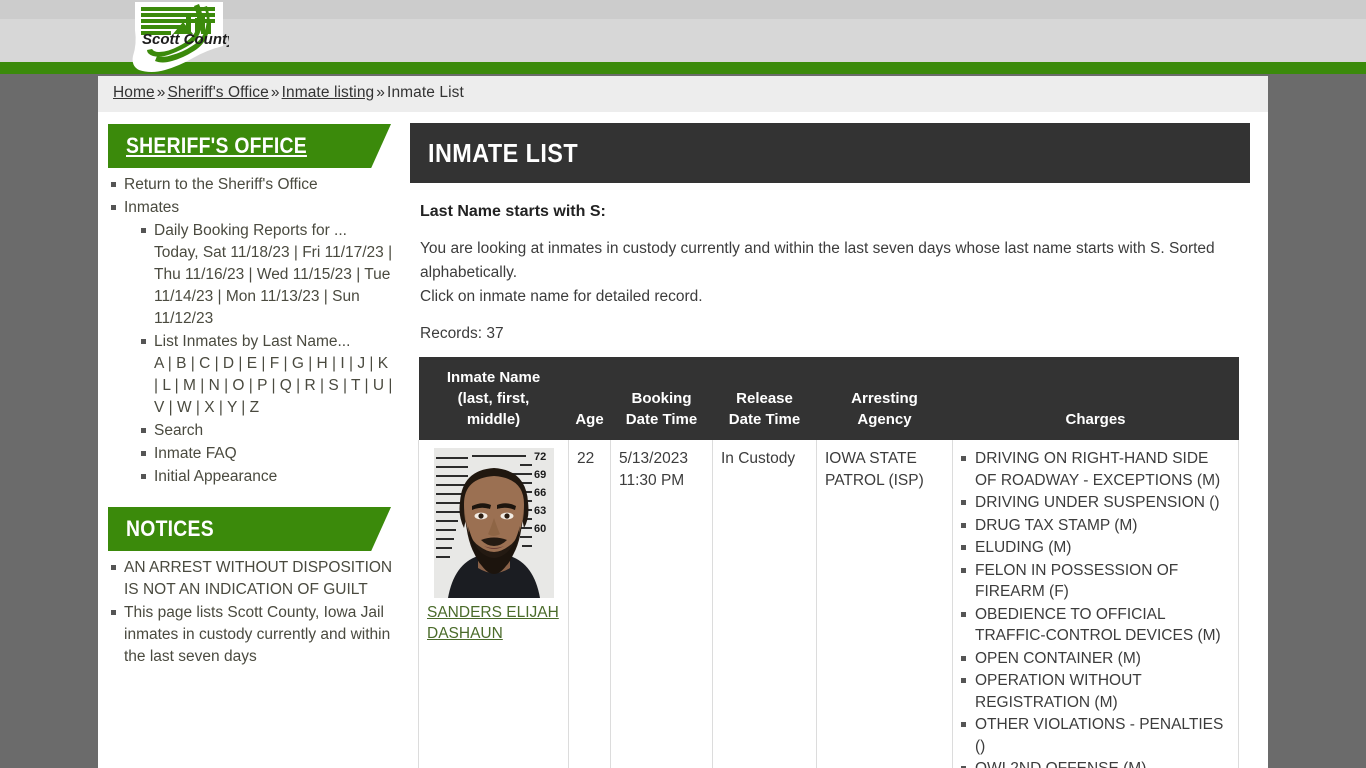 The image size is (1366, 768). Describe the element at coordinates (513, 211) in the screenshot. I see `filter-subtitle: Last Name starts with S:` at that location.